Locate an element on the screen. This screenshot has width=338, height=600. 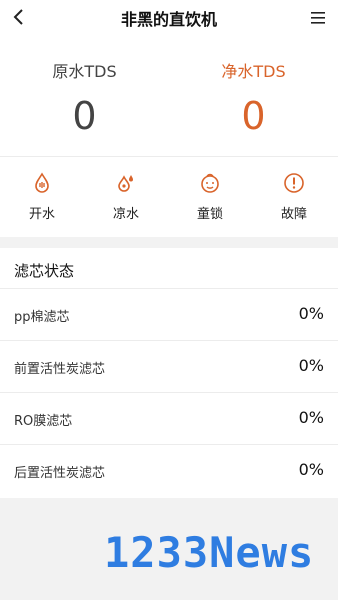
cool-water-label: 凉水 is located at coordinates (125, 214).